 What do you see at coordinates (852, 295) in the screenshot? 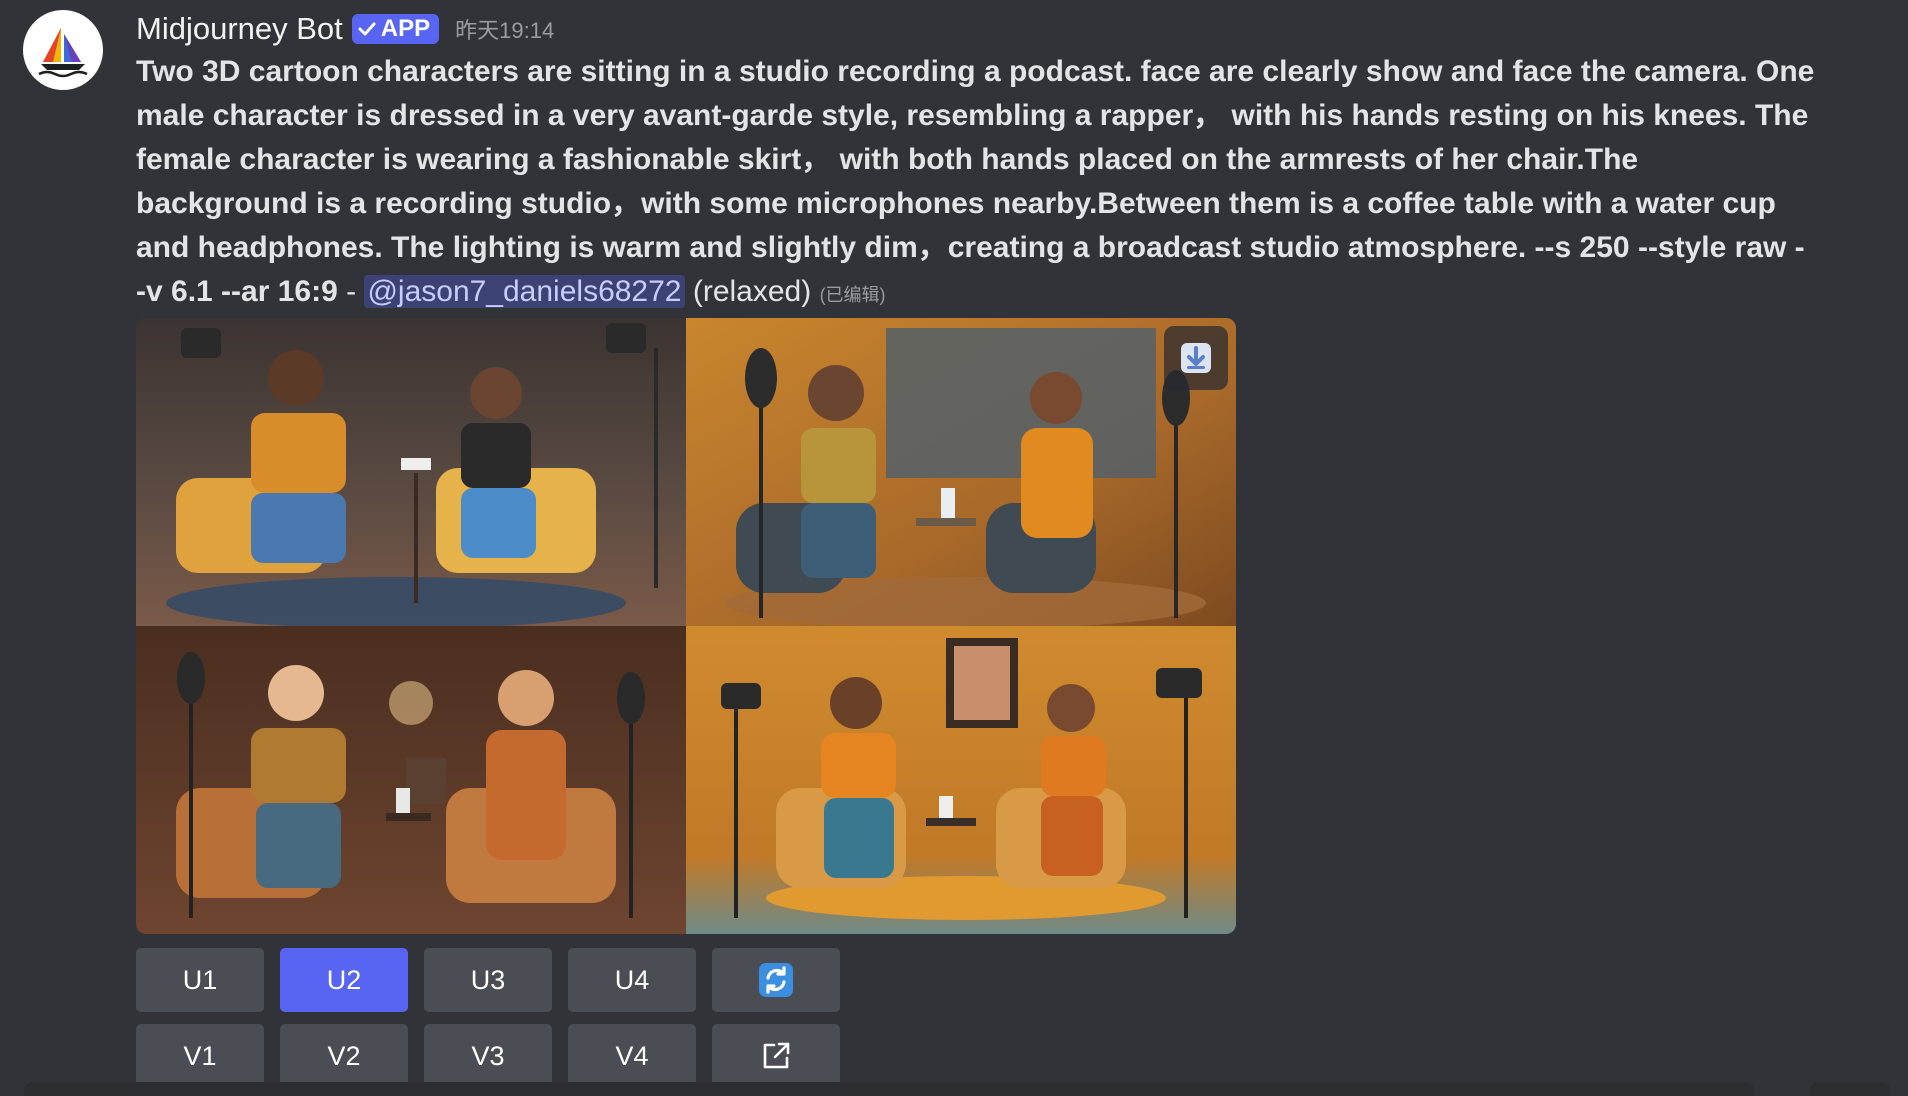
I see `edited-label: (已编辑)` at bounding box center [852, 295].